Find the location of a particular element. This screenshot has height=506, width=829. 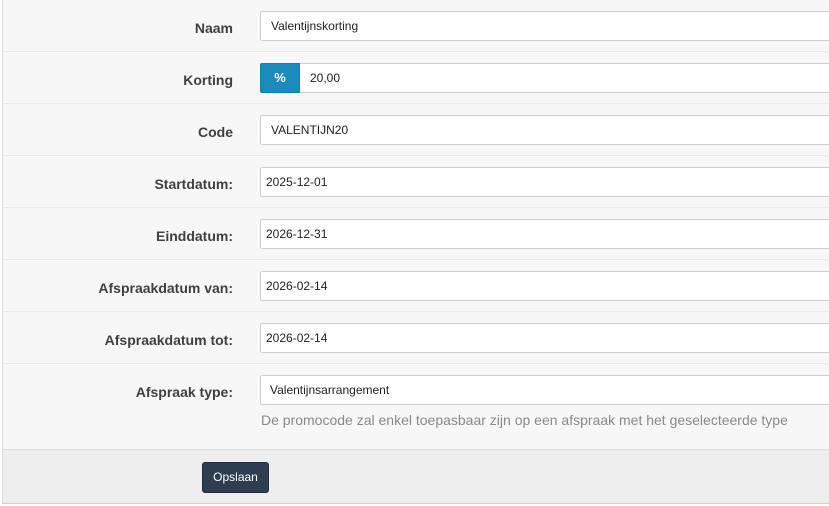

discount-input: 20,00 is located at coordinates (564, 78).